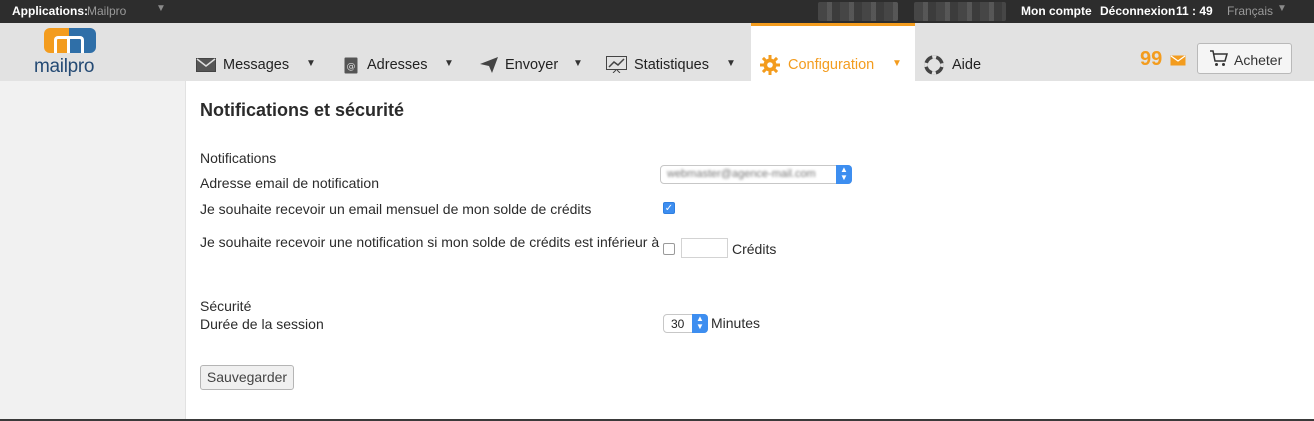  What do you see at coordinates (671, 65) in the screenshot?
I see `tab-label: Statistiques` at bounding box center [671, 65].